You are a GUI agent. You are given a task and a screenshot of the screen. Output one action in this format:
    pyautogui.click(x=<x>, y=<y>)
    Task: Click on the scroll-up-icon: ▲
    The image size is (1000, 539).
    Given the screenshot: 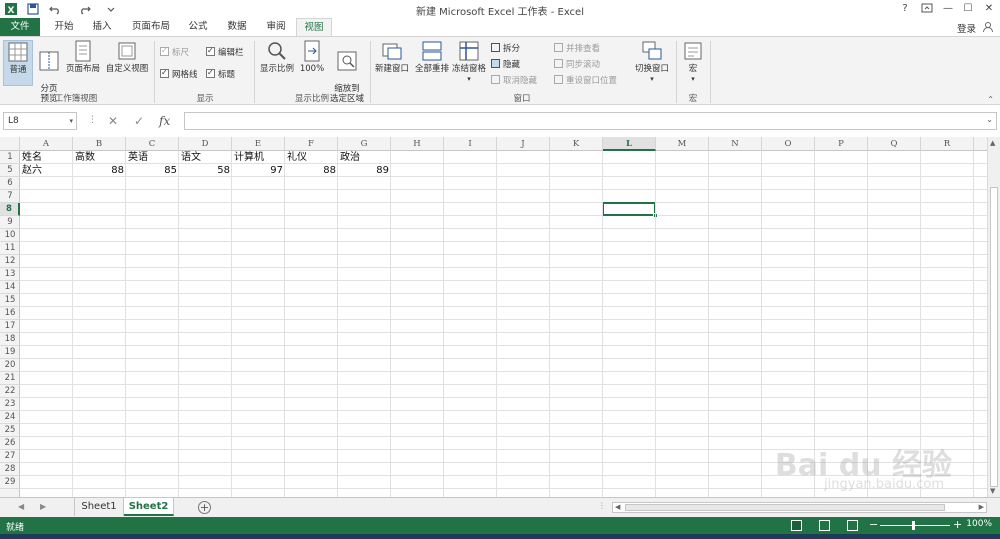 What is the action you would take?
    pyautogui.click(x=992, y=143)
    